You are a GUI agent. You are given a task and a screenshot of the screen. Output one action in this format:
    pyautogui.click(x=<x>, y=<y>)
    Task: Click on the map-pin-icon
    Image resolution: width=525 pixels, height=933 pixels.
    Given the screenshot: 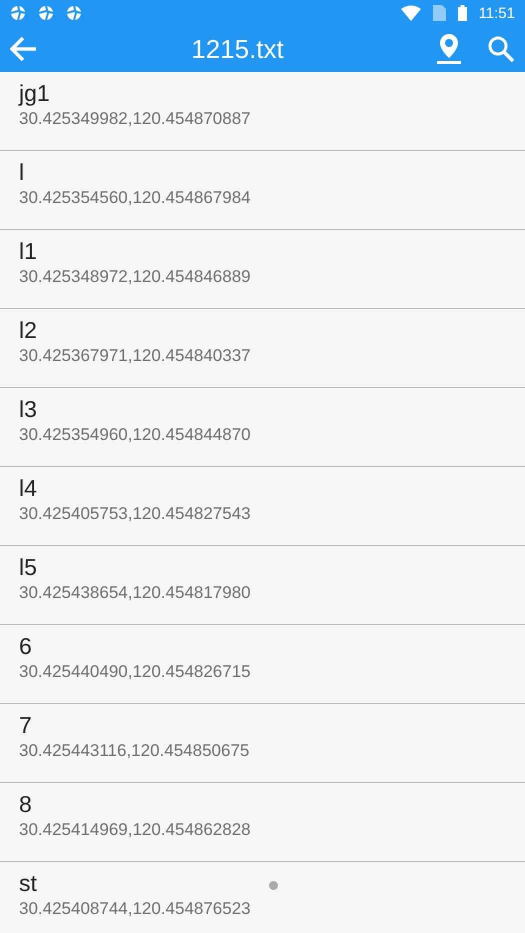 What is the action you would take?
    pyautogui.click(x=449, y=49)
    